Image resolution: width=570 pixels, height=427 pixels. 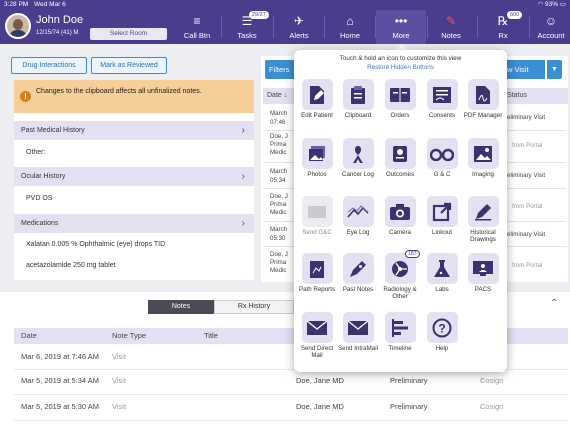 I want to click on tile-past-notes: Past Notes, so click(x=358, y=273).